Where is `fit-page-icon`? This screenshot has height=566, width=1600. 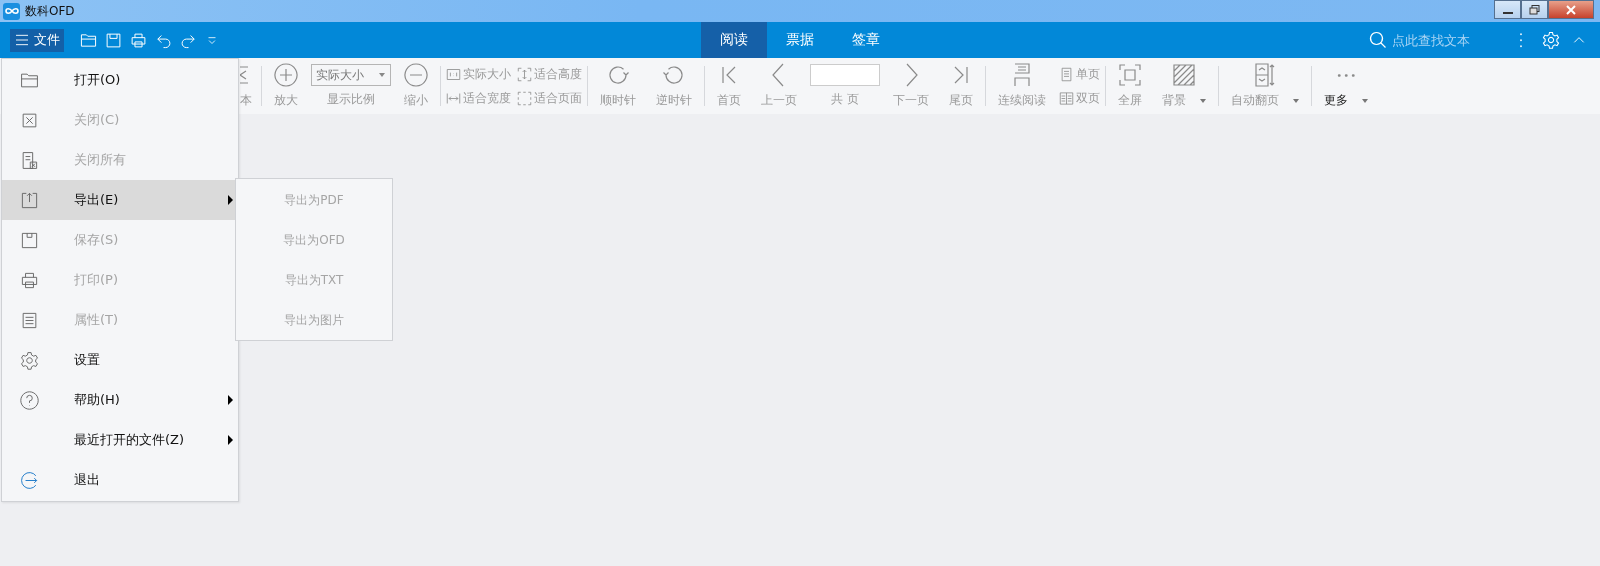 fit-page-icon is located at coordinates (524, 98).